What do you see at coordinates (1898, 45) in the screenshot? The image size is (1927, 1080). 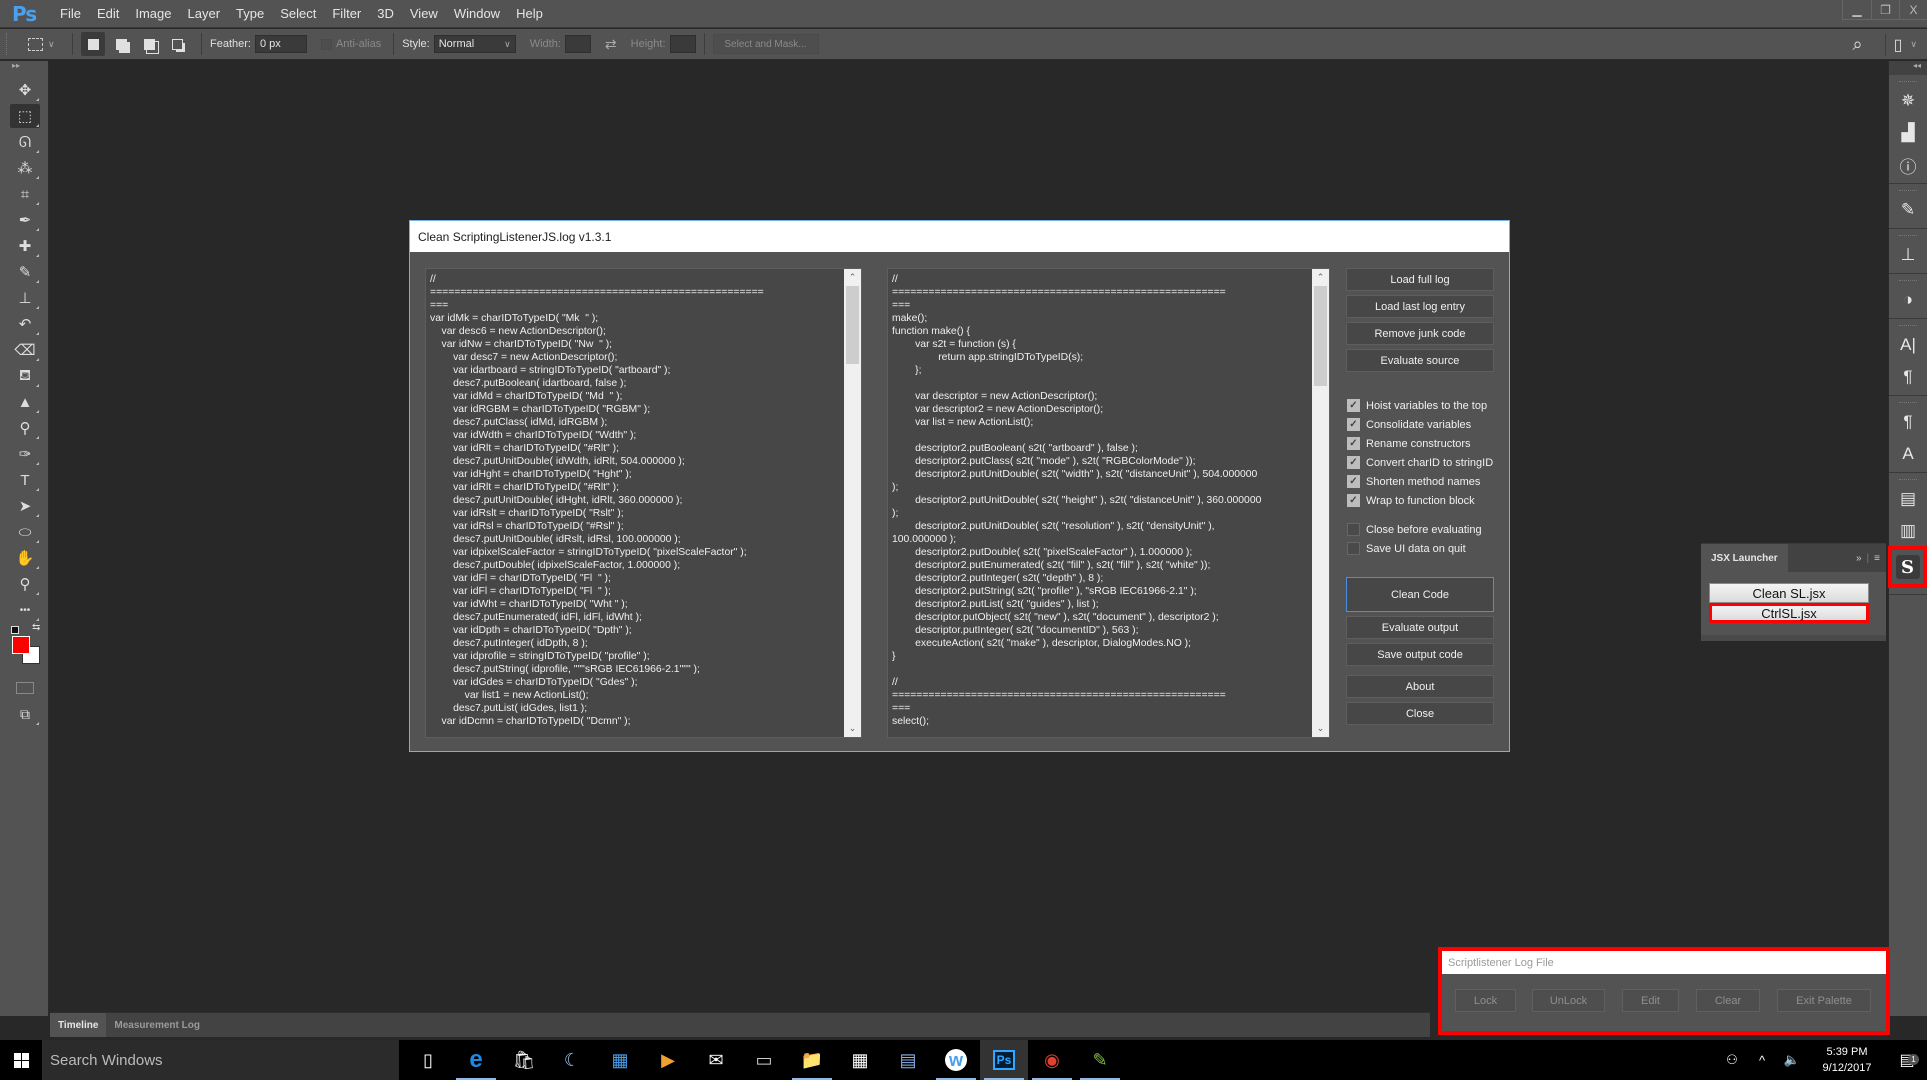 I see `workspace-icon: ▯` at bounding box center [1898, 45].